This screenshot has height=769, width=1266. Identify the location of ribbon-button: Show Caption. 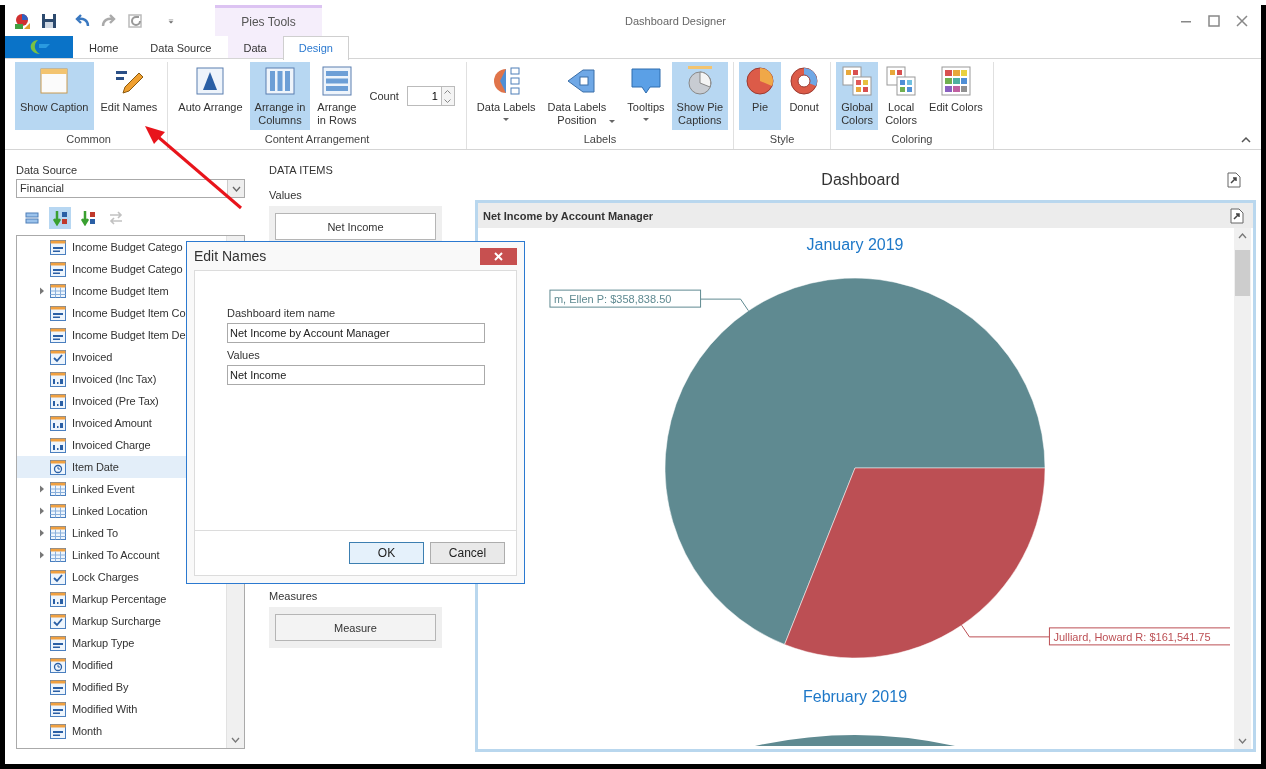
(54, 96).